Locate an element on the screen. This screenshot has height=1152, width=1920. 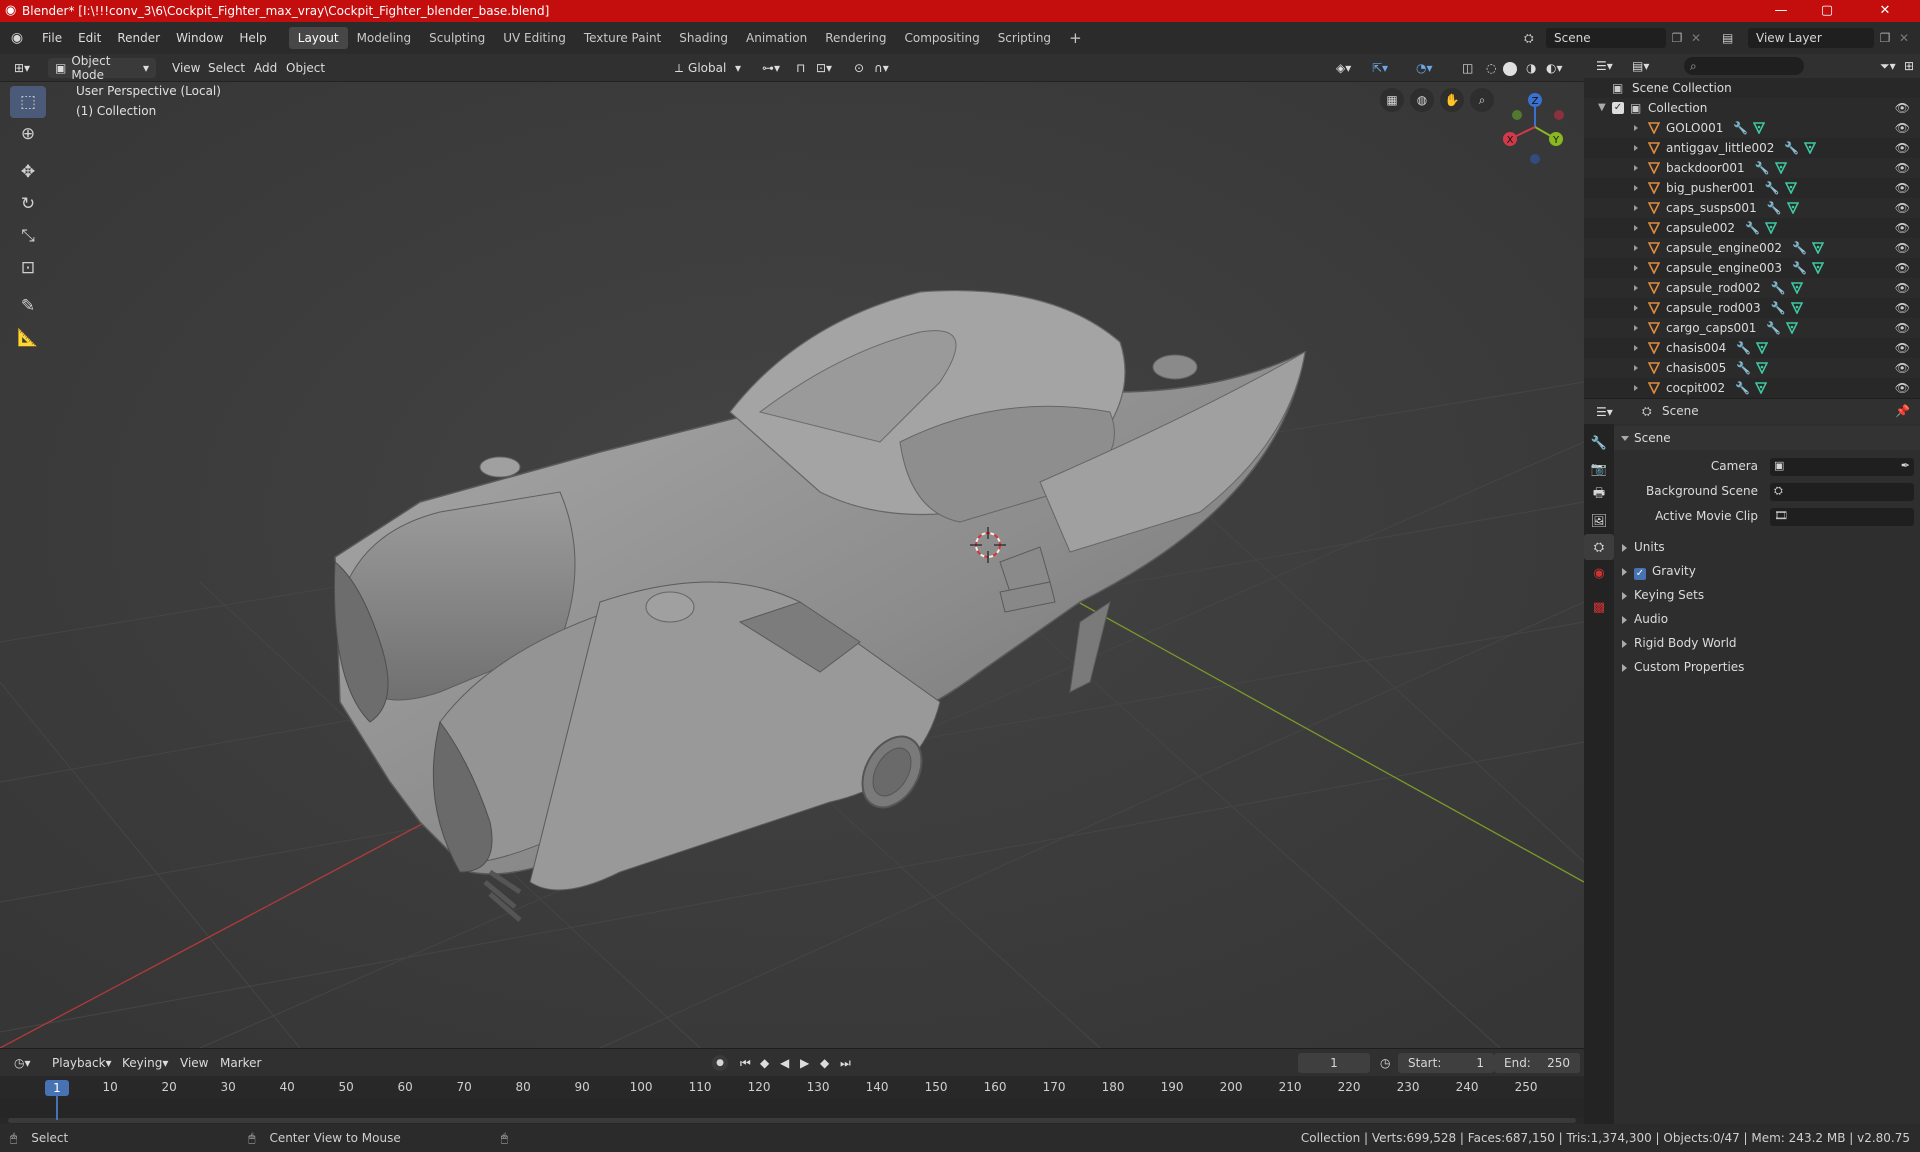
tab-uv-editing: UV Editing is located at coordinates (534, 38).